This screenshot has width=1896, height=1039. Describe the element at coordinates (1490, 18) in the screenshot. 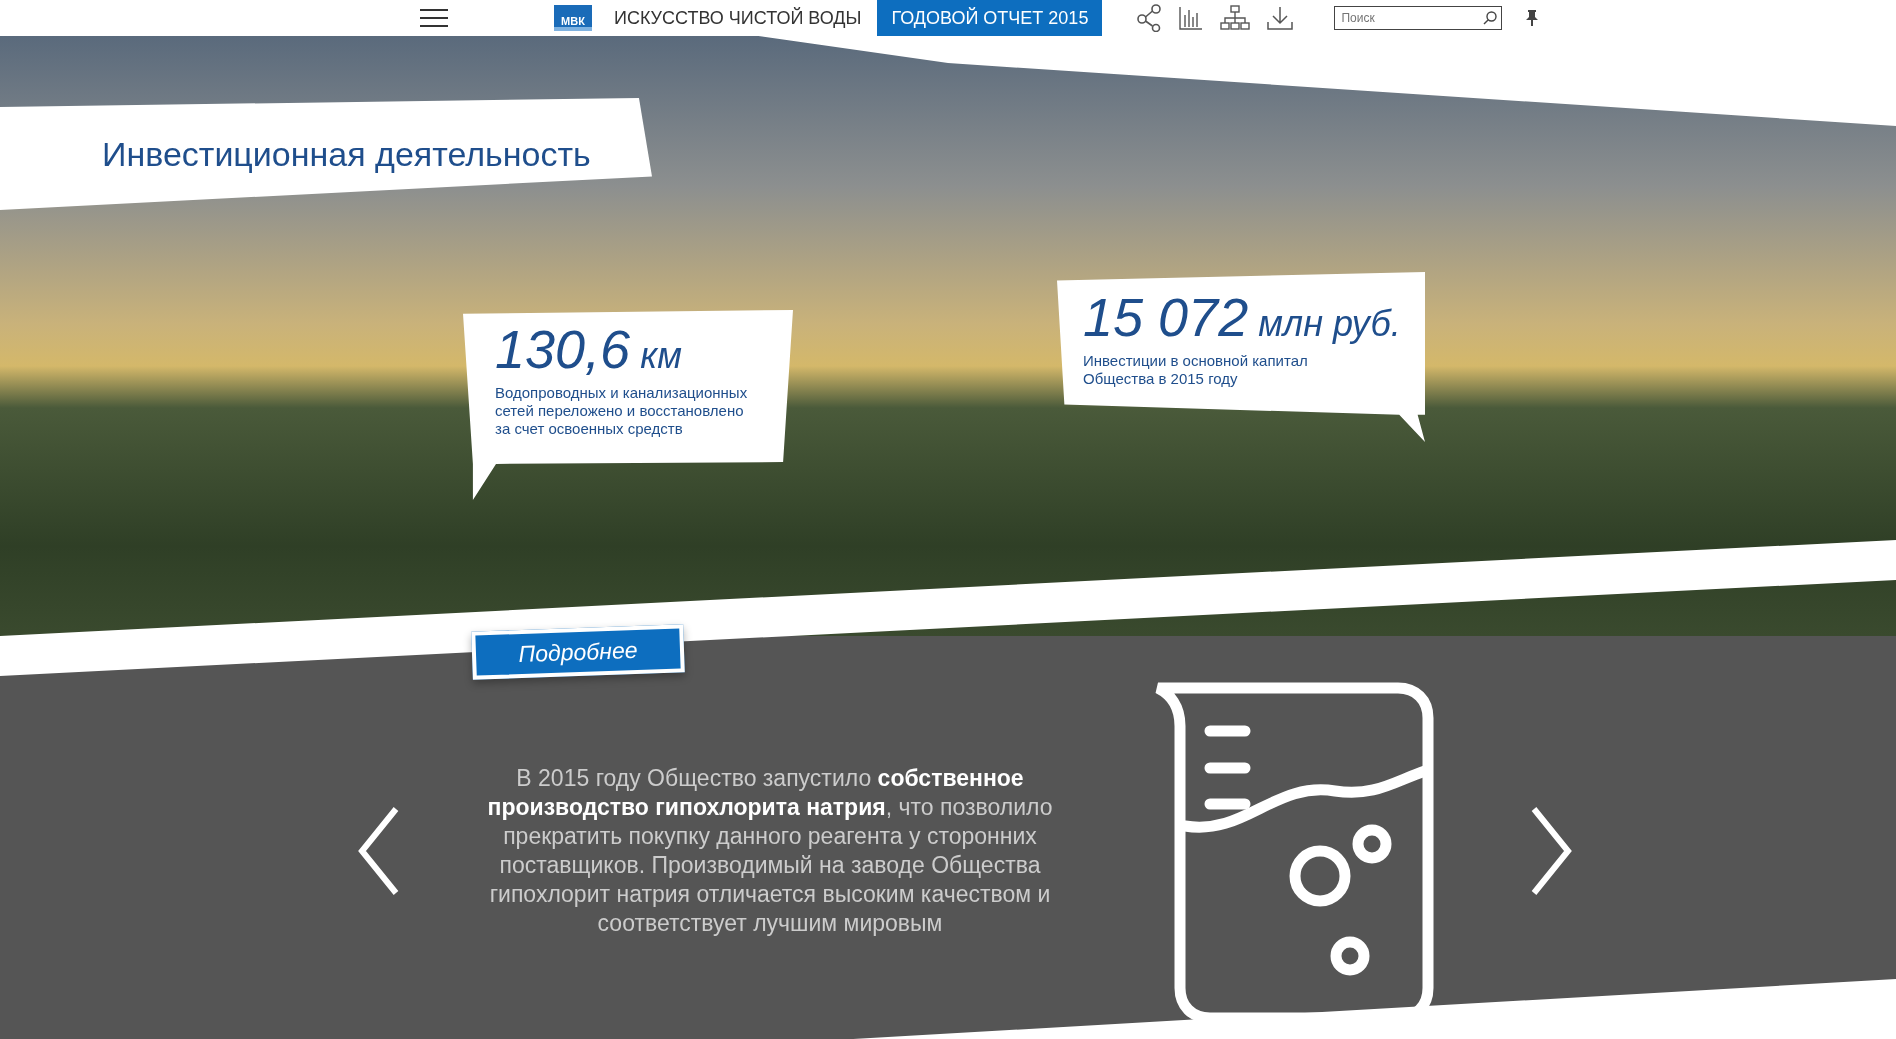

I see `search-icon` at that location.